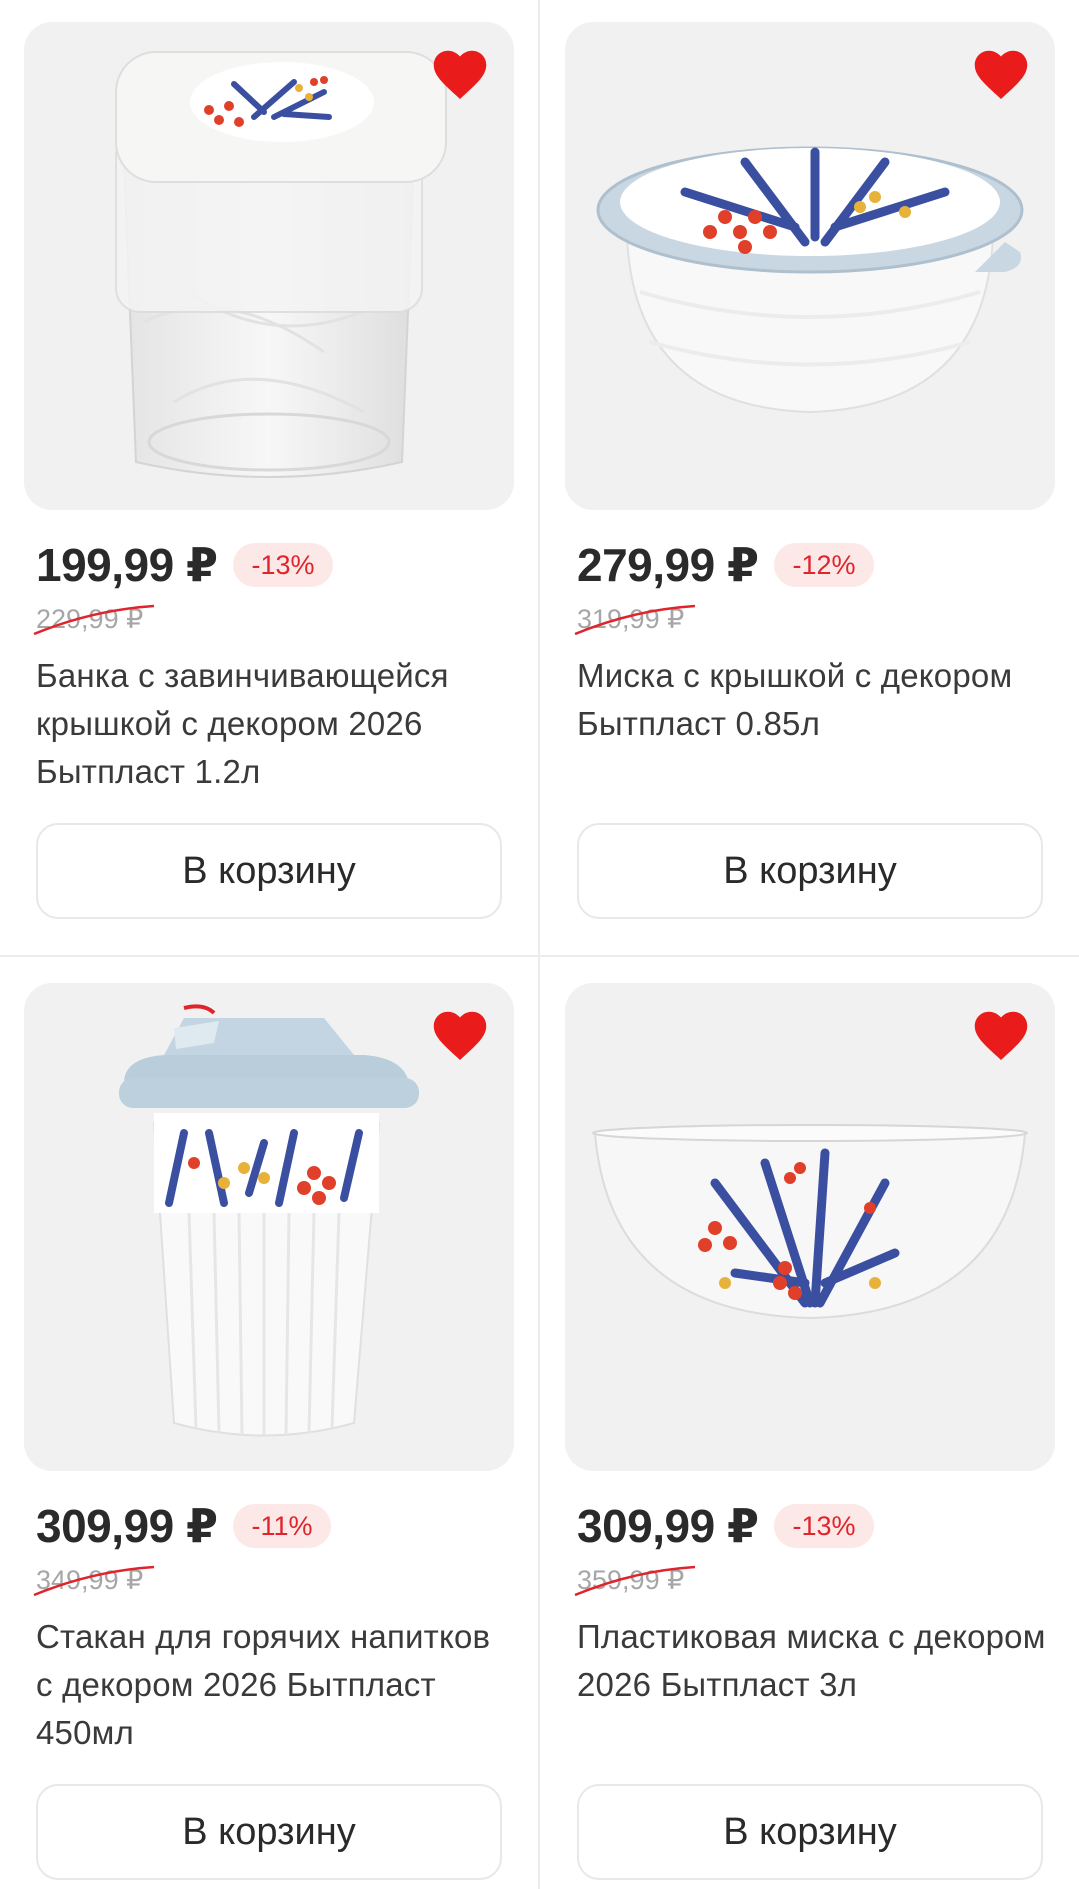  What do you see at coordinates (127, 565) in the screenshot?
I see `current-price: 199,99 ₽` at bounding box center [127, 565].